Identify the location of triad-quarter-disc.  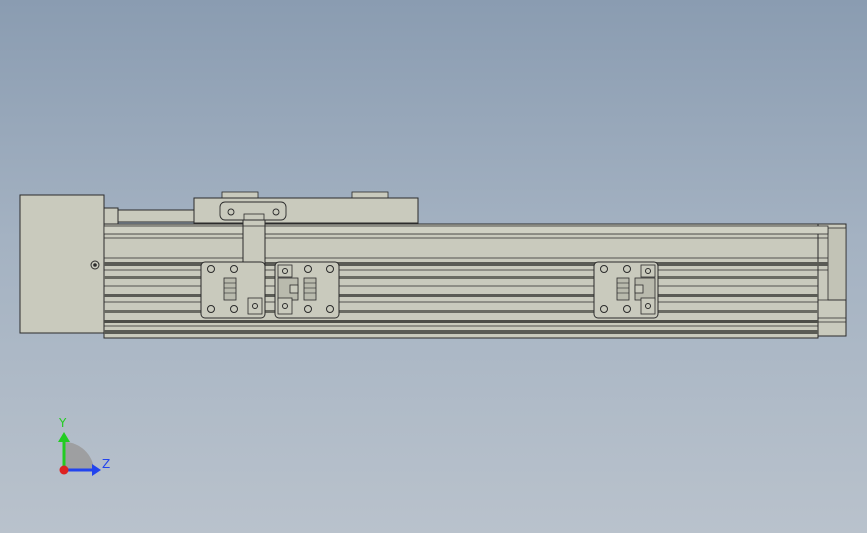
(79, 455).